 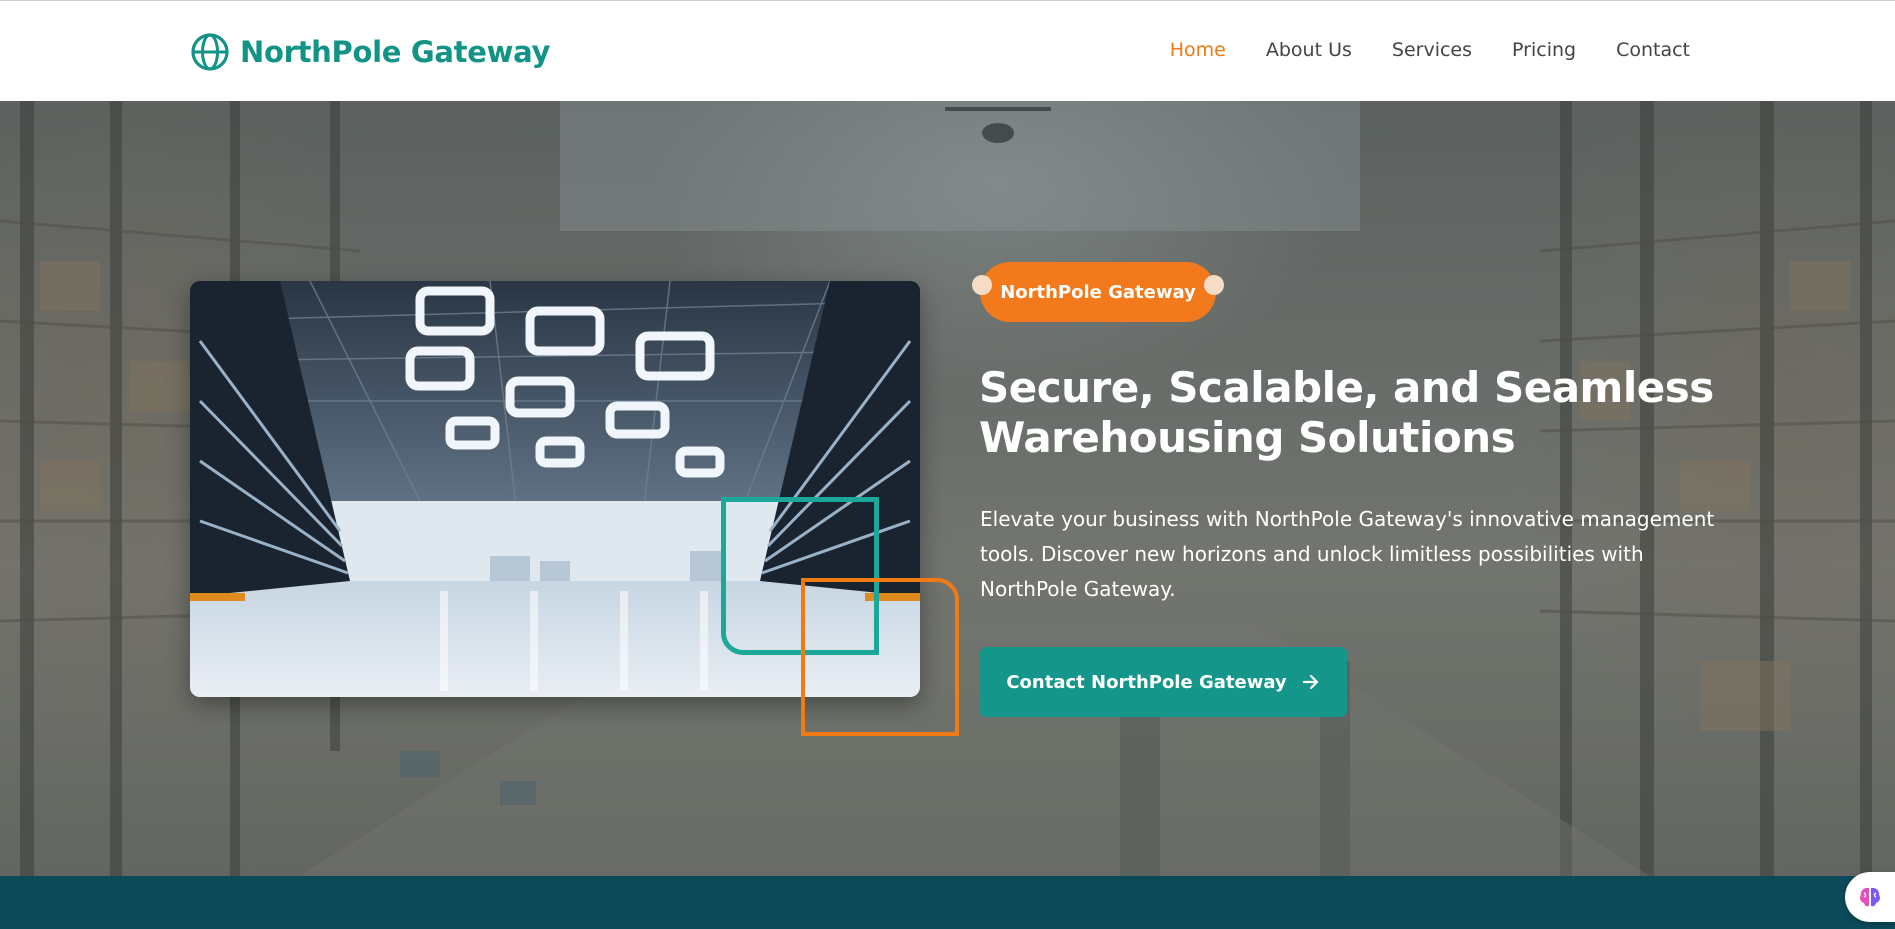 I want to click on globe-icon, so click(x=210, y=52).